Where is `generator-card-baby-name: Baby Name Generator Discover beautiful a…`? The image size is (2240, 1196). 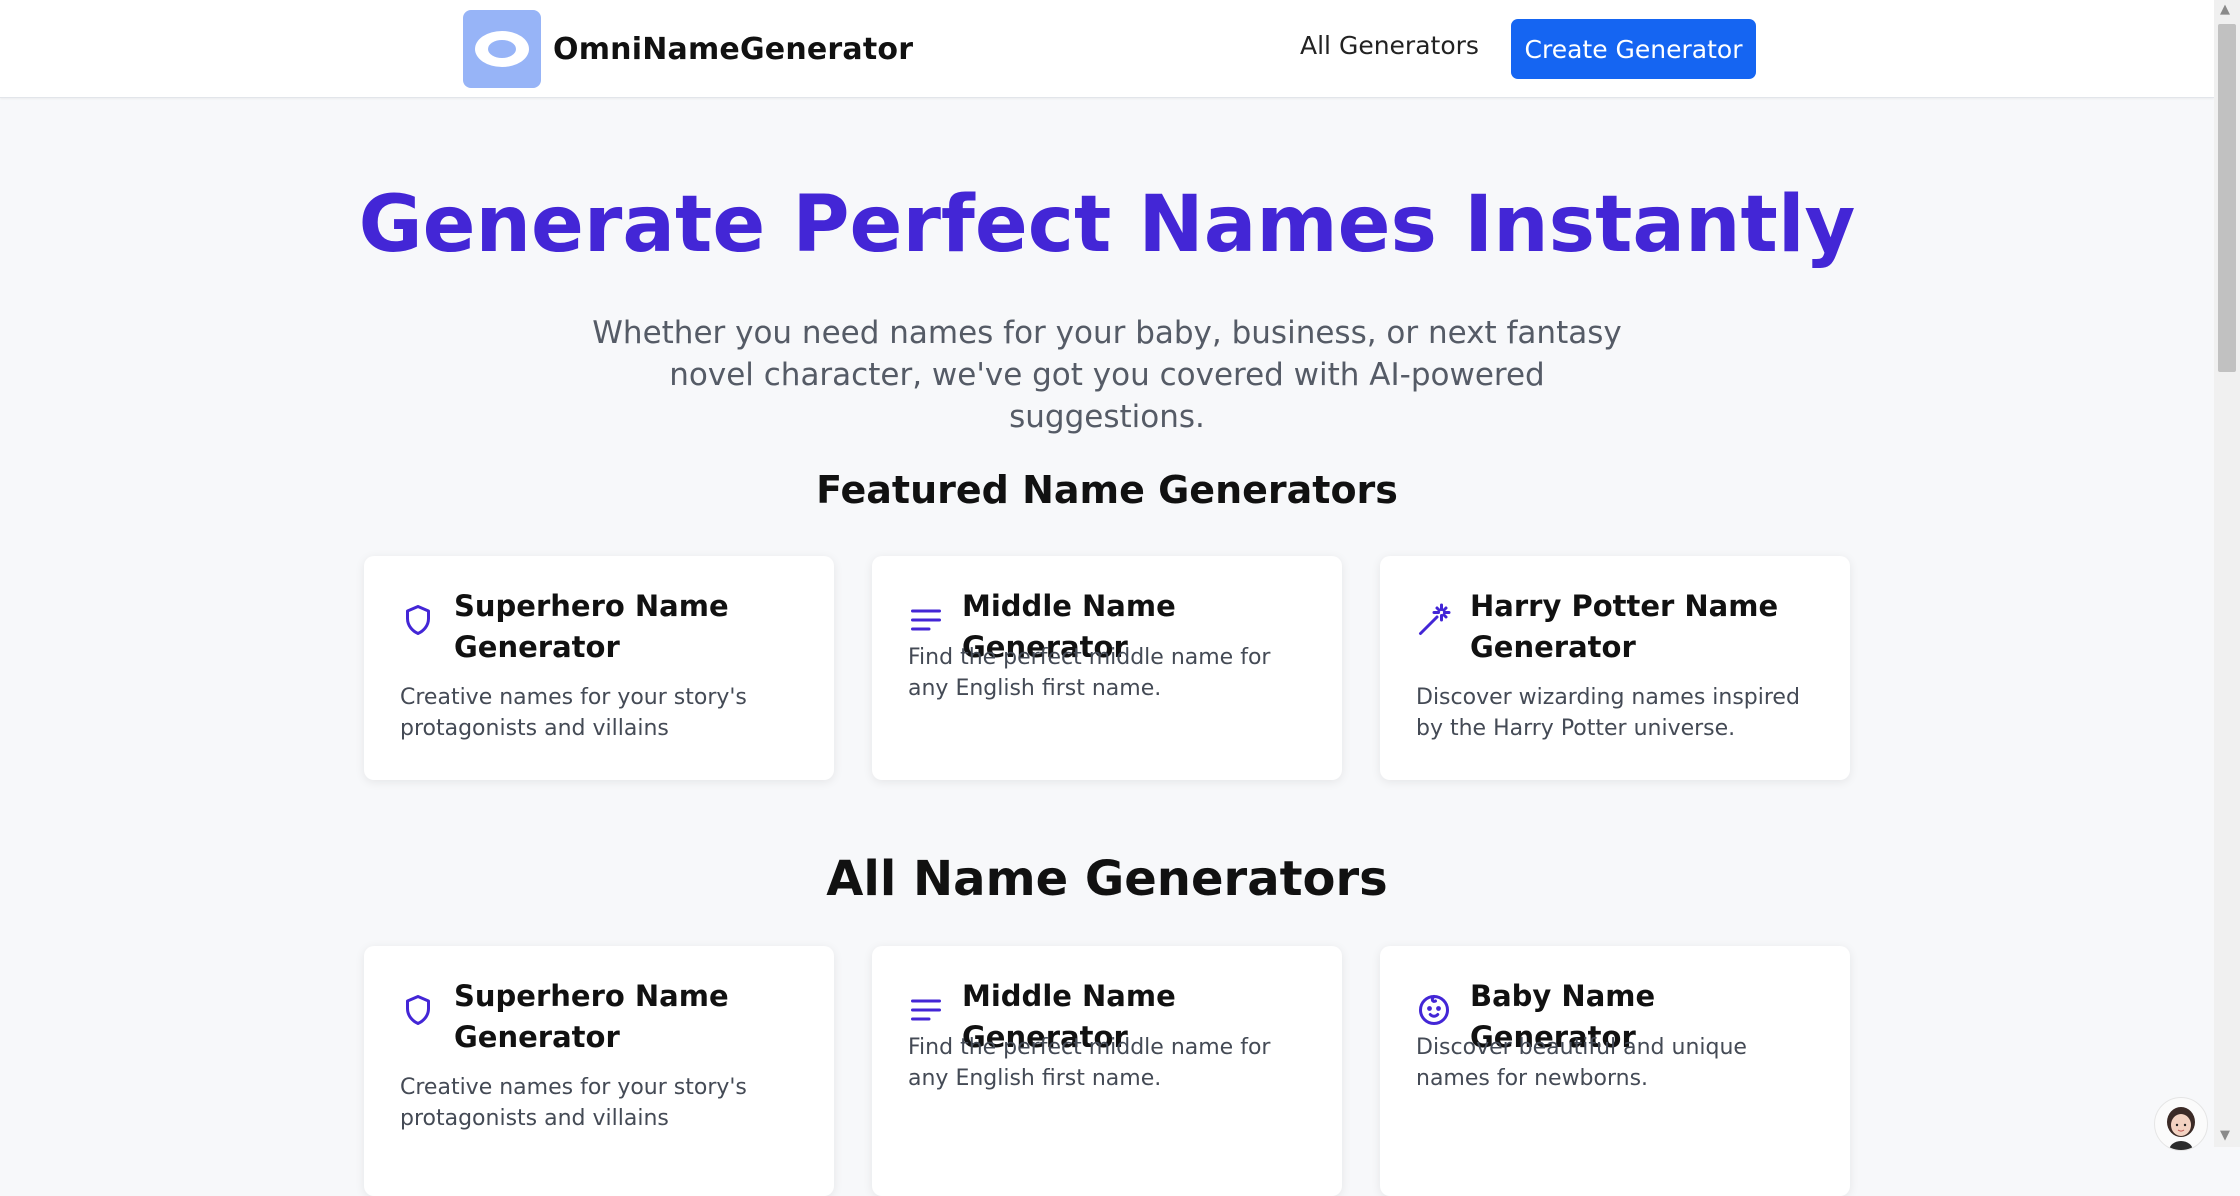 generator-card-baby-name: Baby Name Generator Discover beautiful a… is located at coordinates (1615, 1071).